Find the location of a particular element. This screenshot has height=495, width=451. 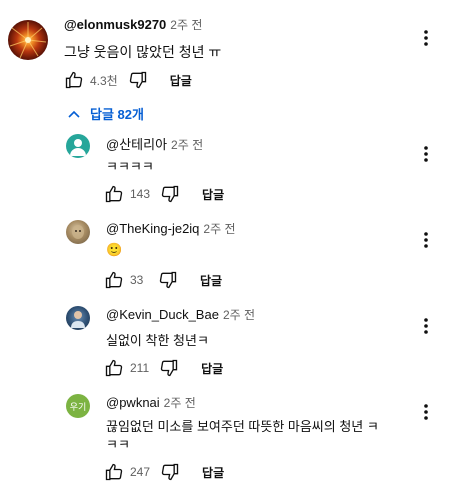

comment-header: @elonmusk9270 2주 전 is located at coordinates (133, 24).